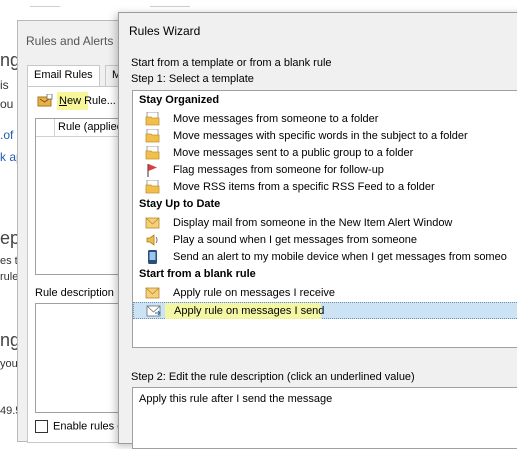 The width and height of the screenshot is (517, 449). I want to click on background-text: is, so click(4, 85).